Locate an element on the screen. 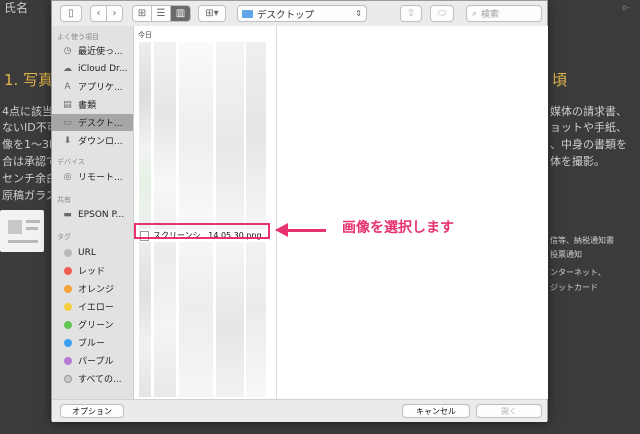 The image size is (640, 434). sidebar-item-documents: ▤ 書類 is located at coordinates (92, 104).